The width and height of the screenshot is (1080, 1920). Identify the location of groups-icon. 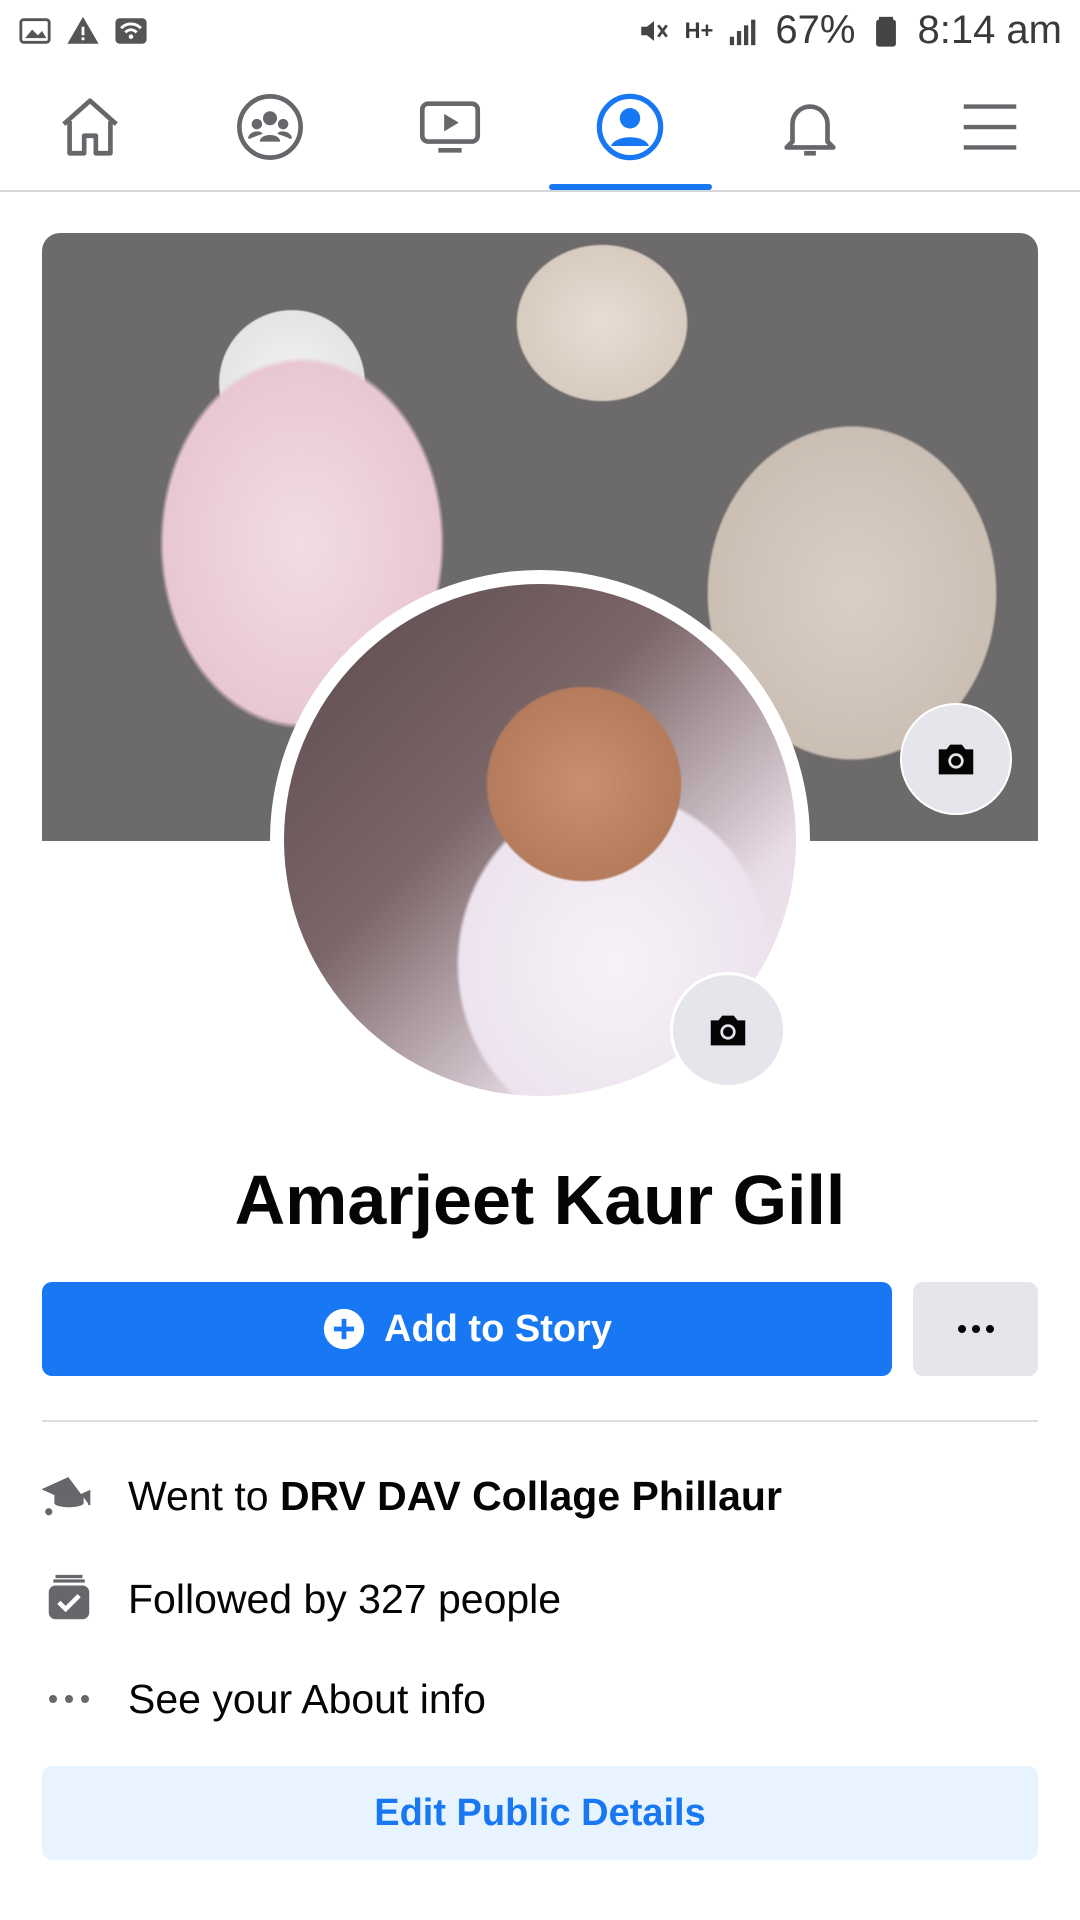
(270, 127).